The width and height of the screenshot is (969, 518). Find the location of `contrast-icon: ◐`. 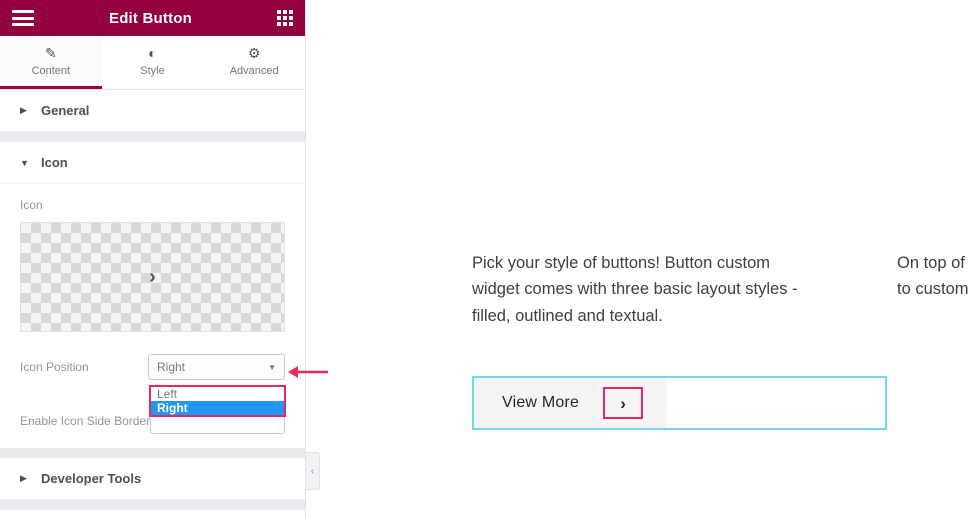

contrast-icon: ◐ is located at coordinates (152, 53).